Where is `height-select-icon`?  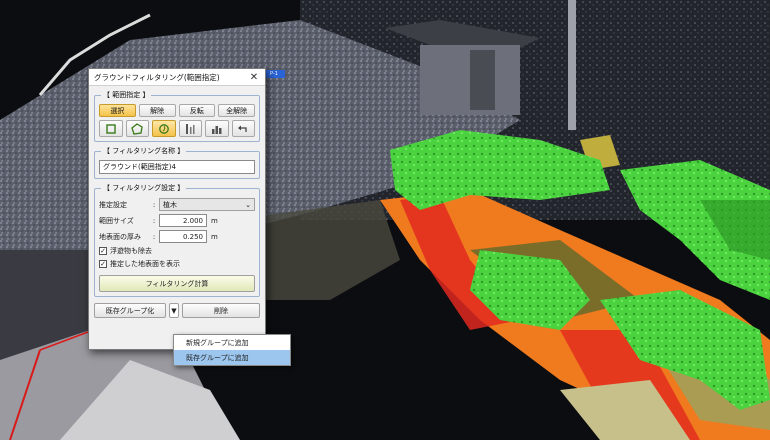
height-select-icon is located at coordinates (217, 128).